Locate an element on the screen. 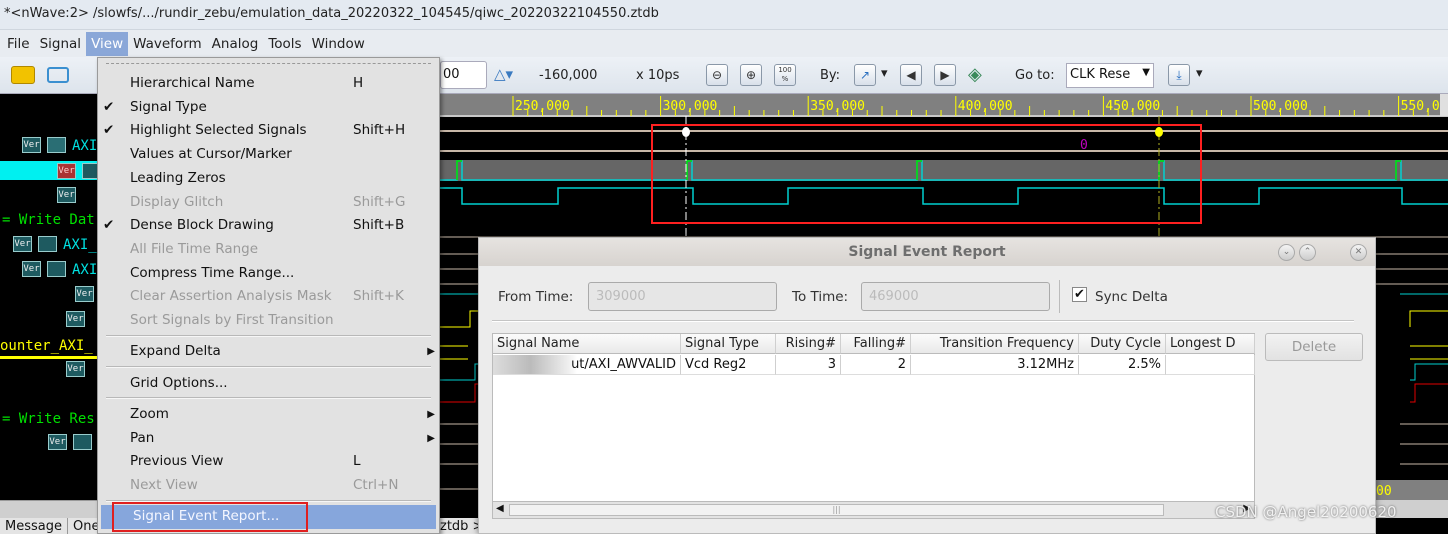 The width and height of the screenshot is (1448, 534). table-cell: 2.5% is located at coordinates (1122, 365).